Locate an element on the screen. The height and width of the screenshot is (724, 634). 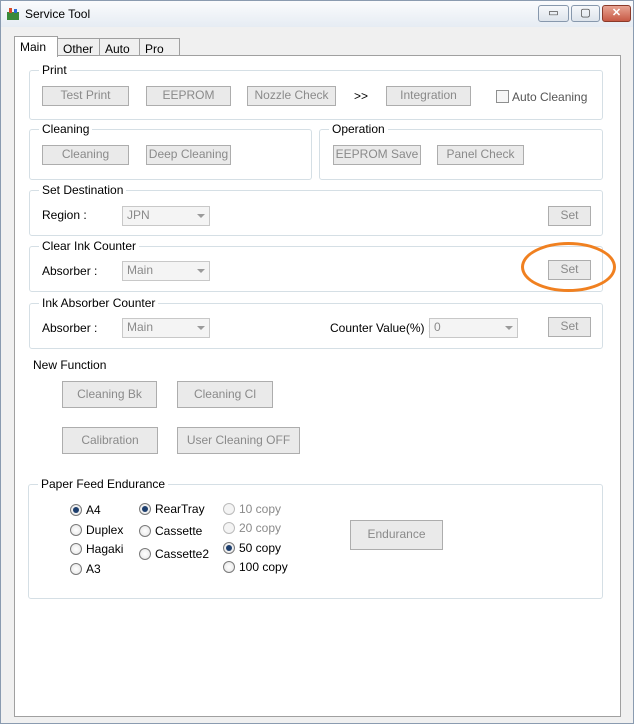
eeprom-button: EEPROM is located at coordinates (188, 96).